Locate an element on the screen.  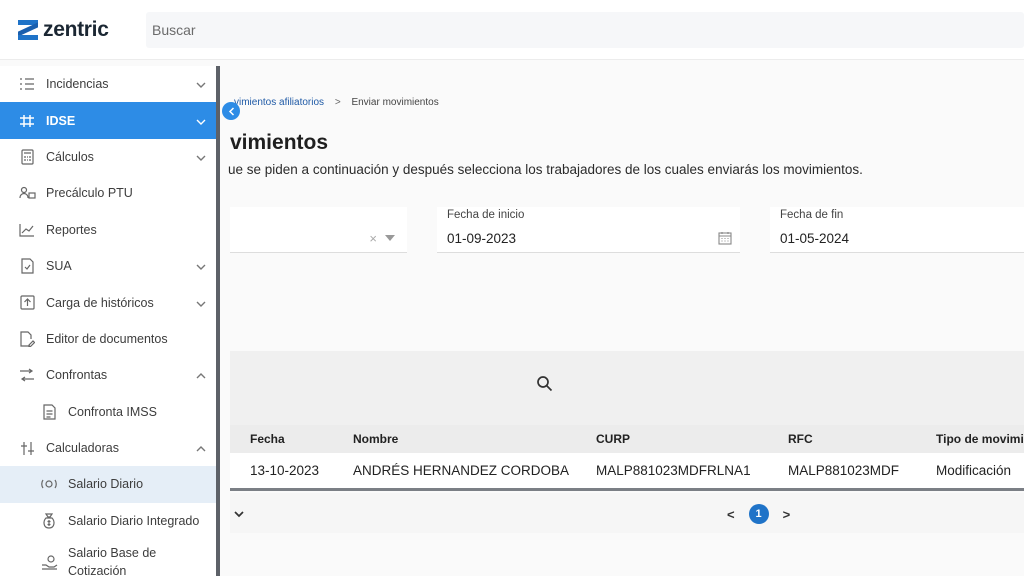
sidebar-item-label: Cálculos is located at coordinates (70, 156).